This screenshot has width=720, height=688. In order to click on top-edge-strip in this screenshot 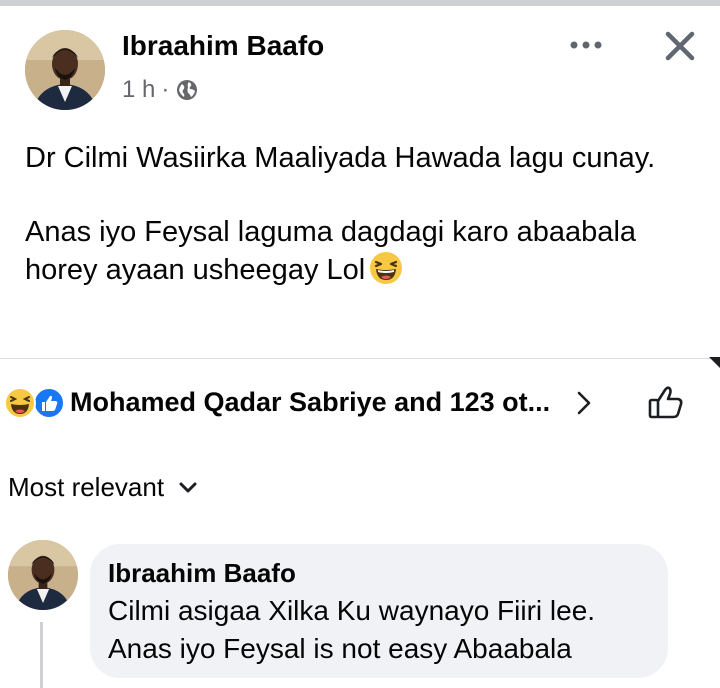, I will do `click(360, 3)`.